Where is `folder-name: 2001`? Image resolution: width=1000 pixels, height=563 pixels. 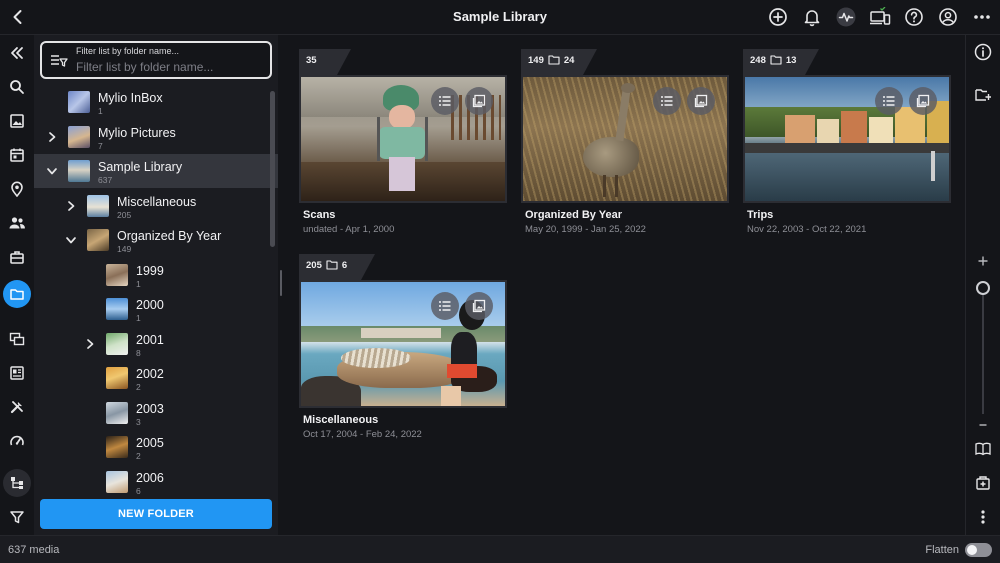
folder-name: 2001 is located at coordinates (150, 339).